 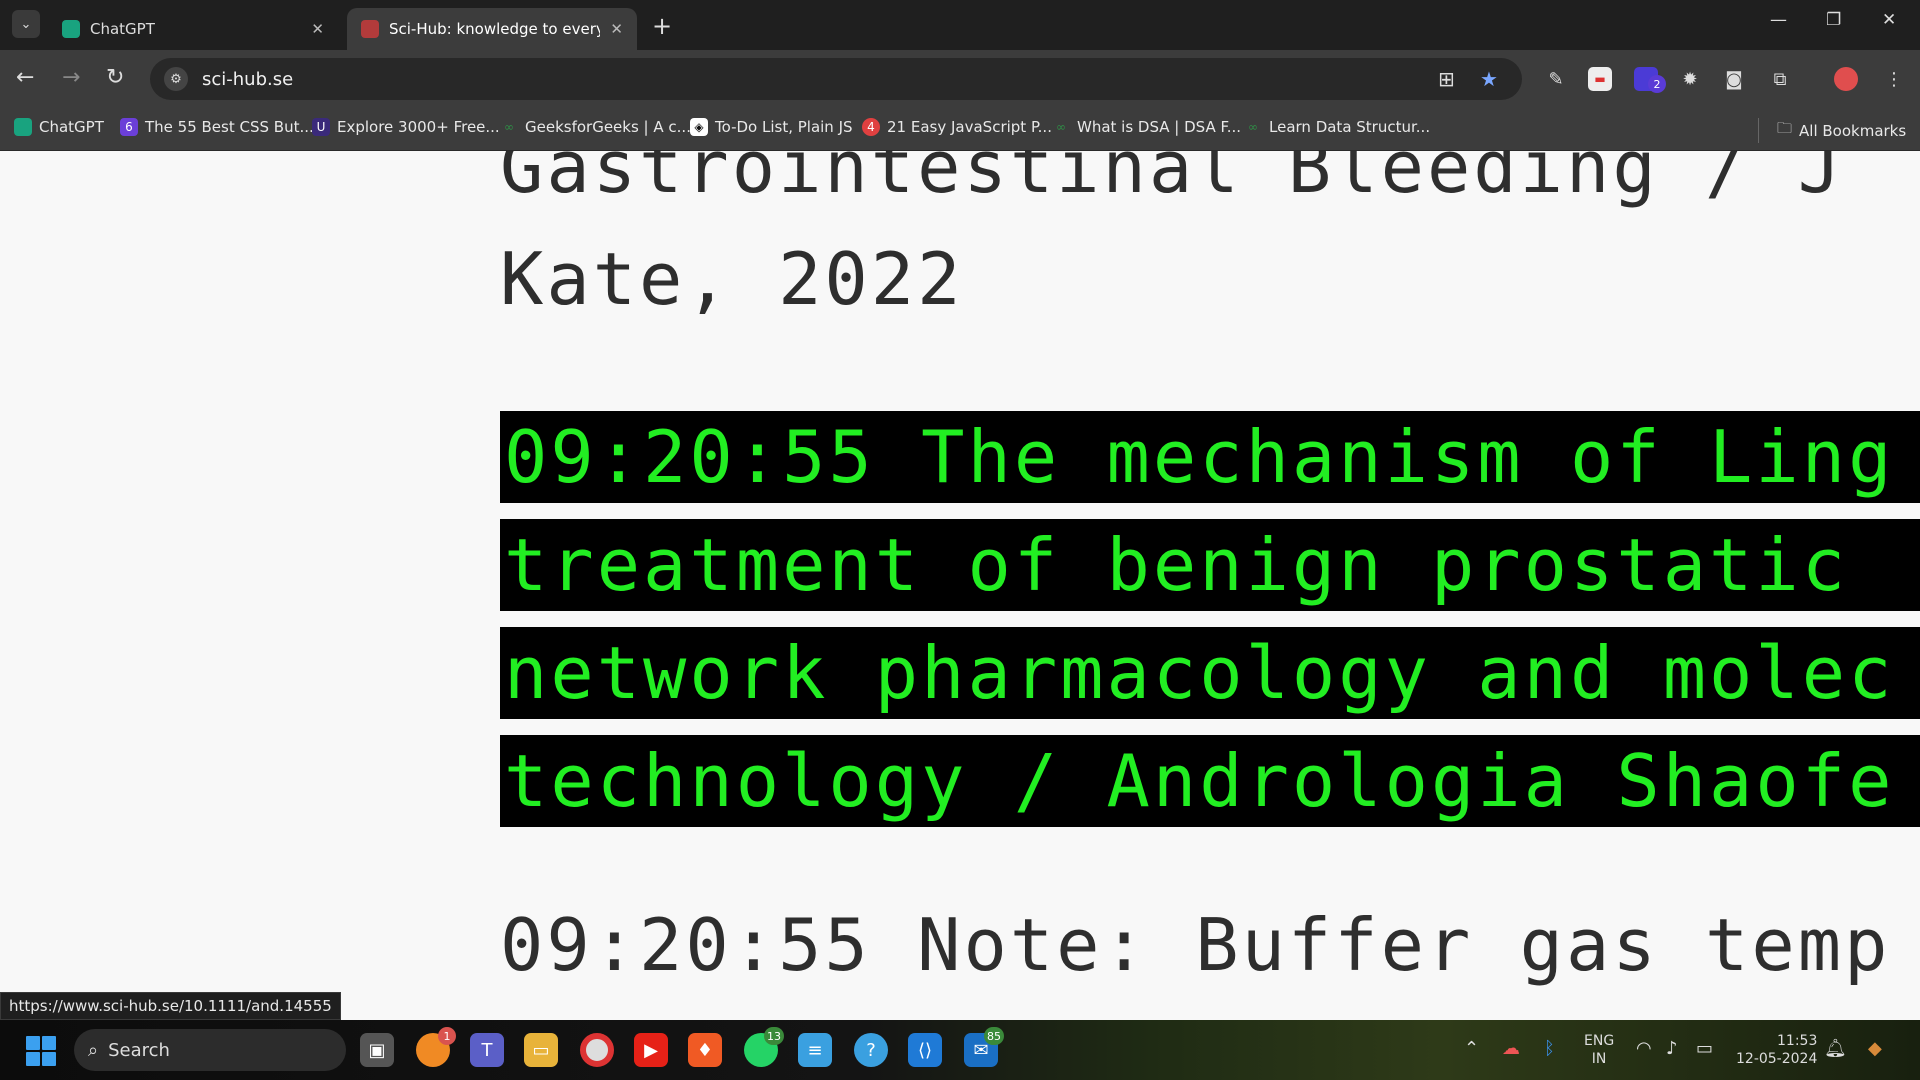 What do you see at coordinates (1672, 1048) in the screenshot?
I see `volume-icon: ♪` at bounding box center [1672, 1048].